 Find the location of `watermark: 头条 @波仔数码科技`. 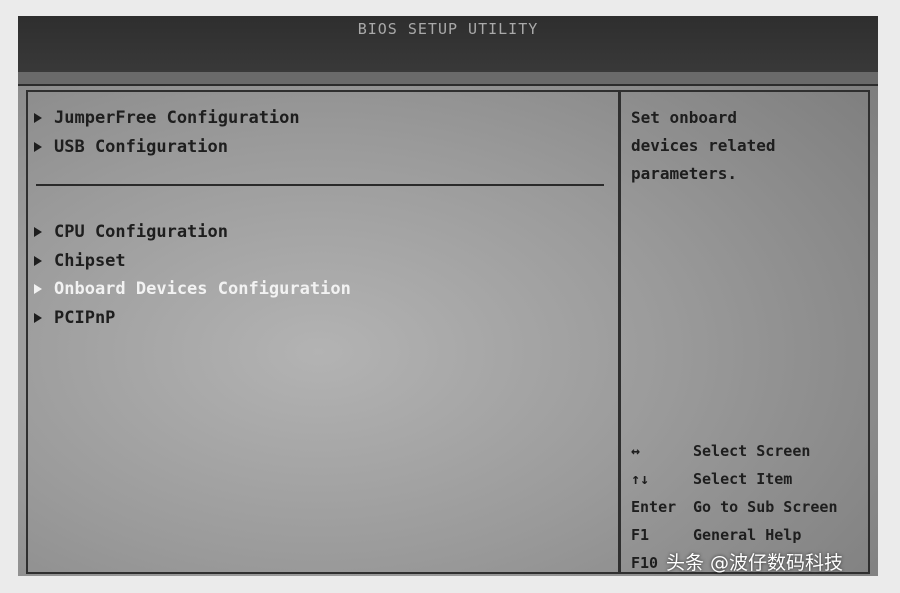

watermark: 头条 @波仔数码科技 is located at coordinates (755, 563).